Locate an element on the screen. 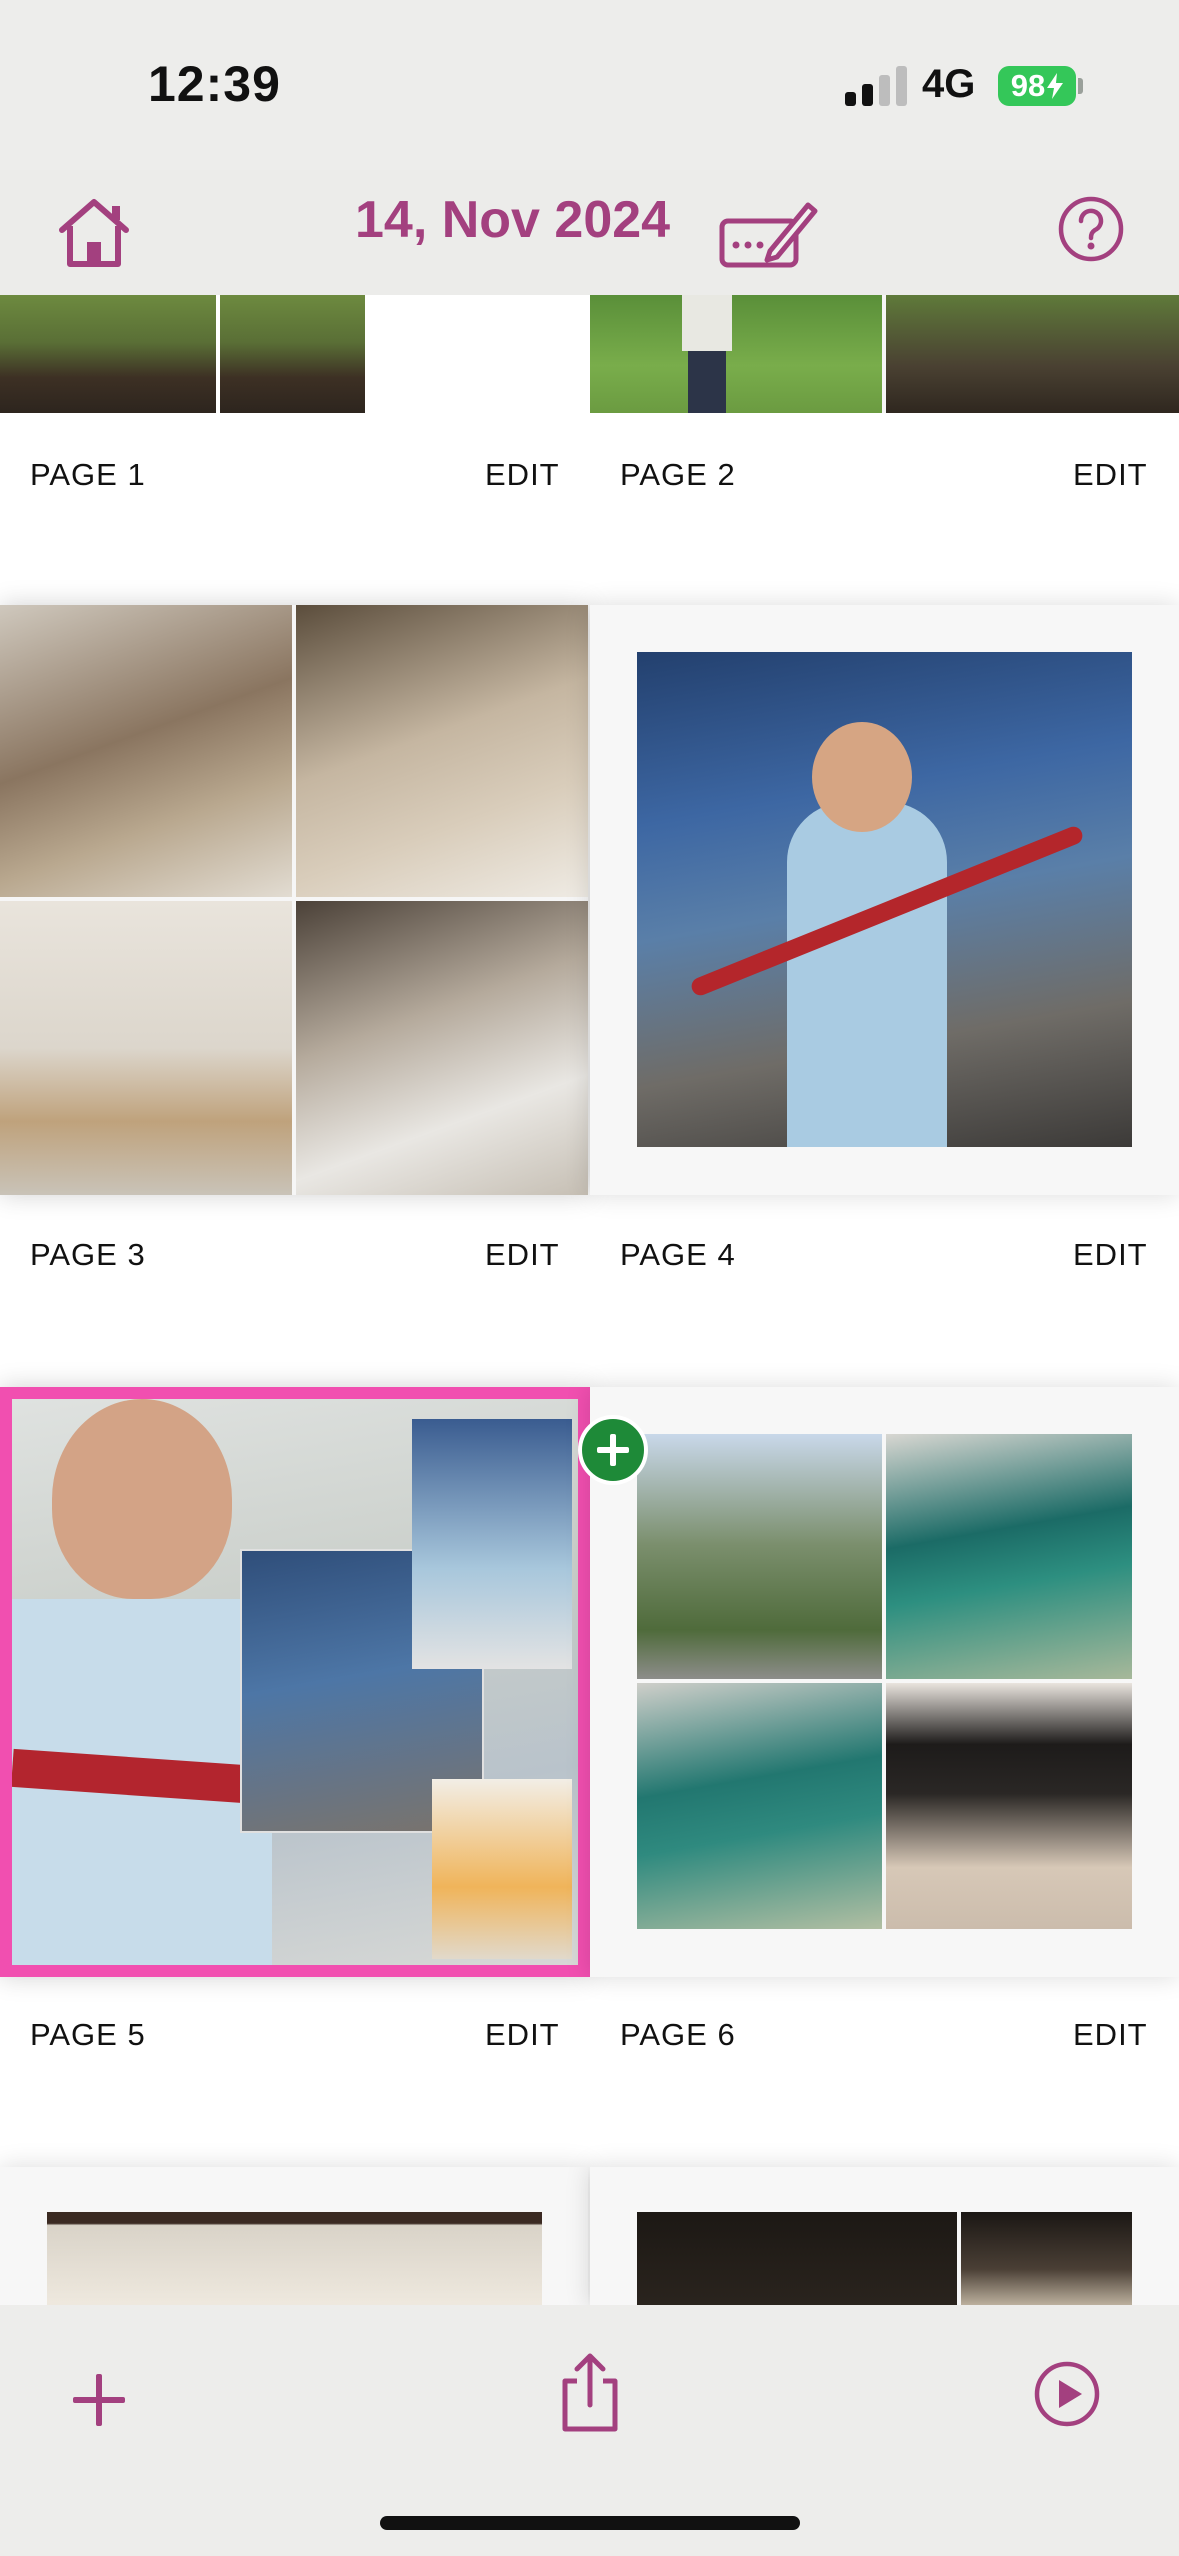 The width and height of the screenshot is (1179, 2556). insert-page-button is located at coordinates (613, 1450).